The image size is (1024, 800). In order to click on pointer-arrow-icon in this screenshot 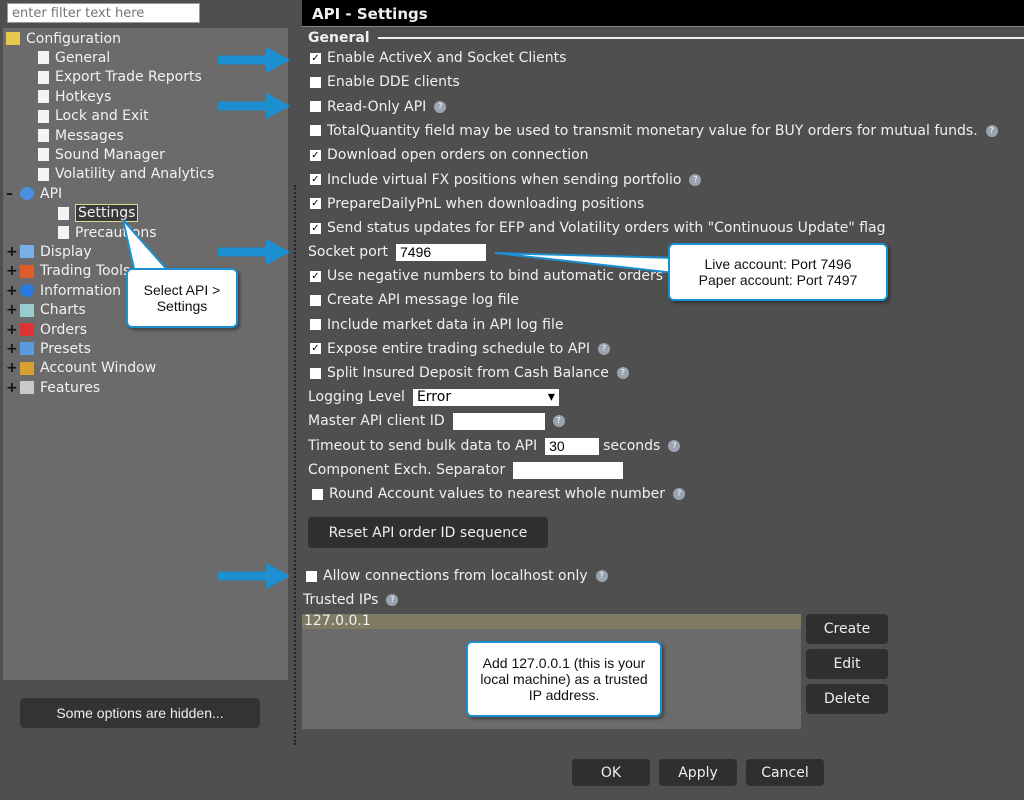, I will do `click(254, 252)`.